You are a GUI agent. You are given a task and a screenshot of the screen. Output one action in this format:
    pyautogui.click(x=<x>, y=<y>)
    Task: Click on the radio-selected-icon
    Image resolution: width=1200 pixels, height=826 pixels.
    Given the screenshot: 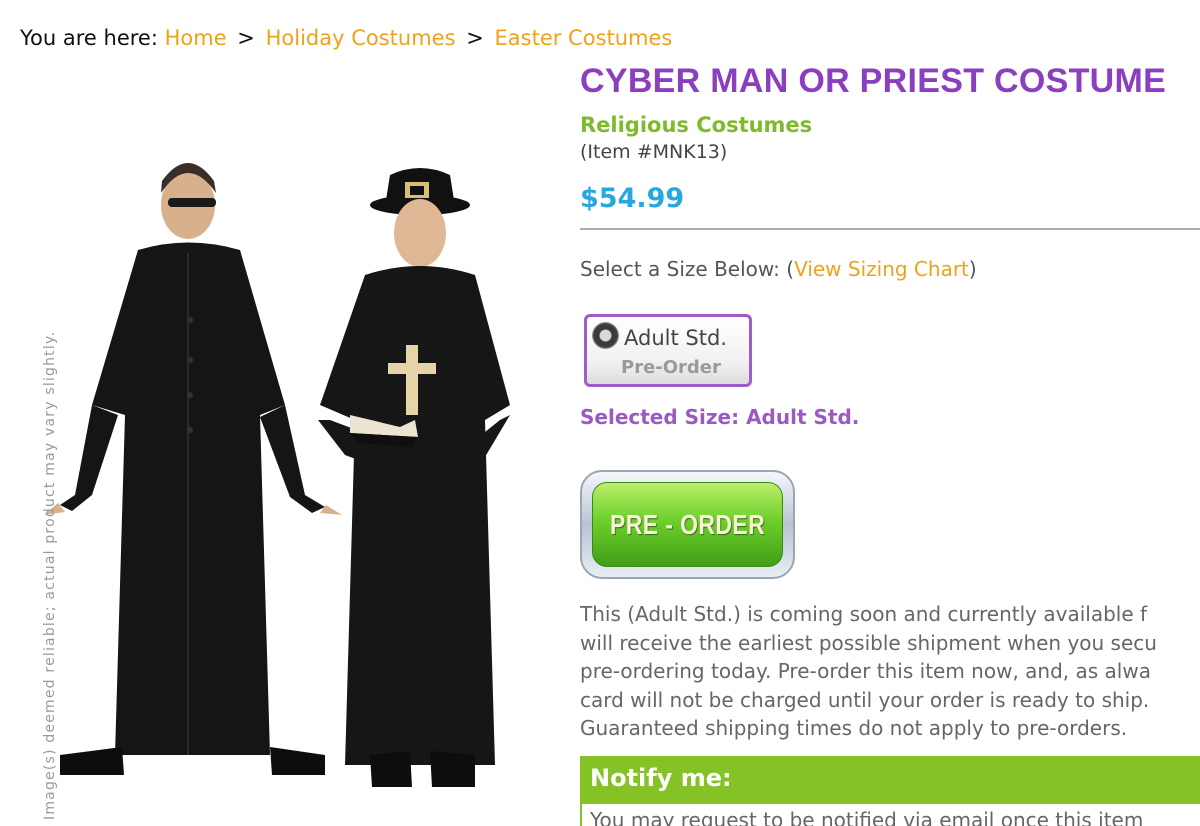 What is the action you would take?
    pyautogui.click(x=605, y=335)
    